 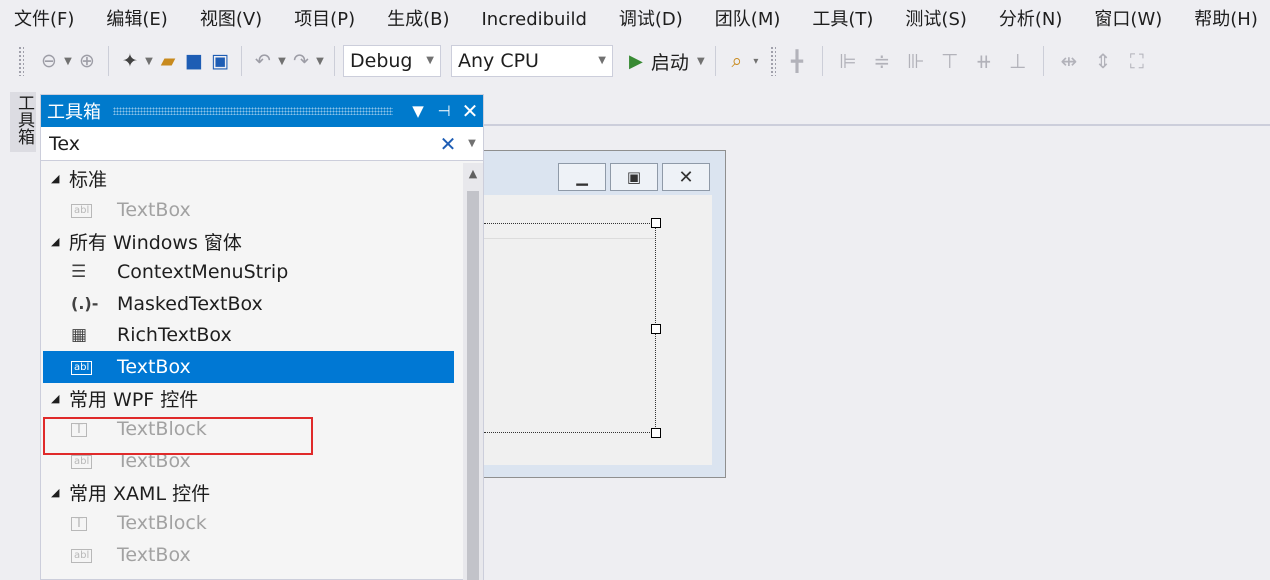 What do you see at coordinates (94, 429) in the screenshot?
I see `textblock-icon: T` at bounding box center [94, 429].